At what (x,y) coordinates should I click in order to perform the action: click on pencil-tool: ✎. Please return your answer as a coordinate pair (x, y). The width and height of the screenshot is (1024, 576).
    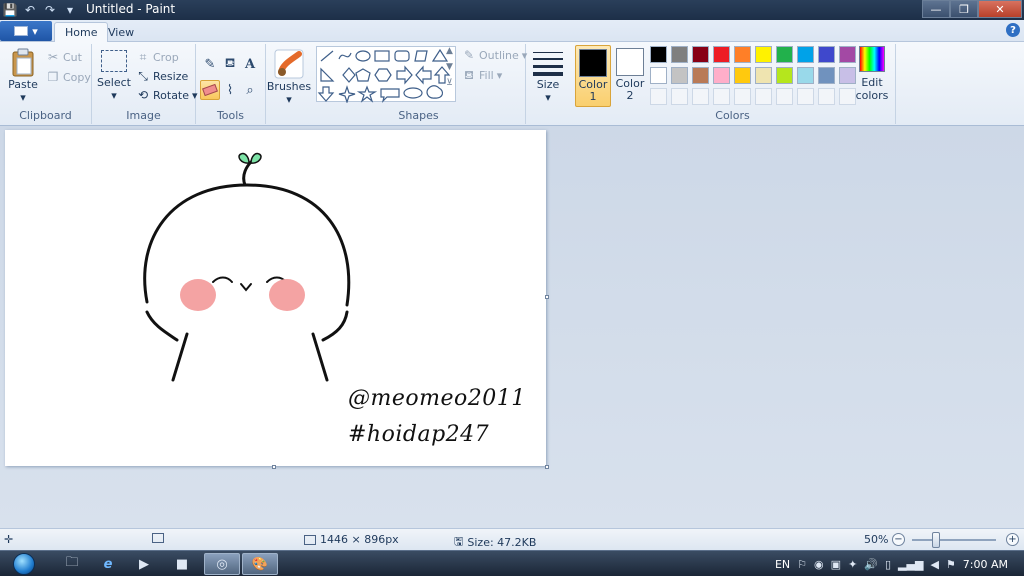
    Looking at the image, I should click on (210, 64).